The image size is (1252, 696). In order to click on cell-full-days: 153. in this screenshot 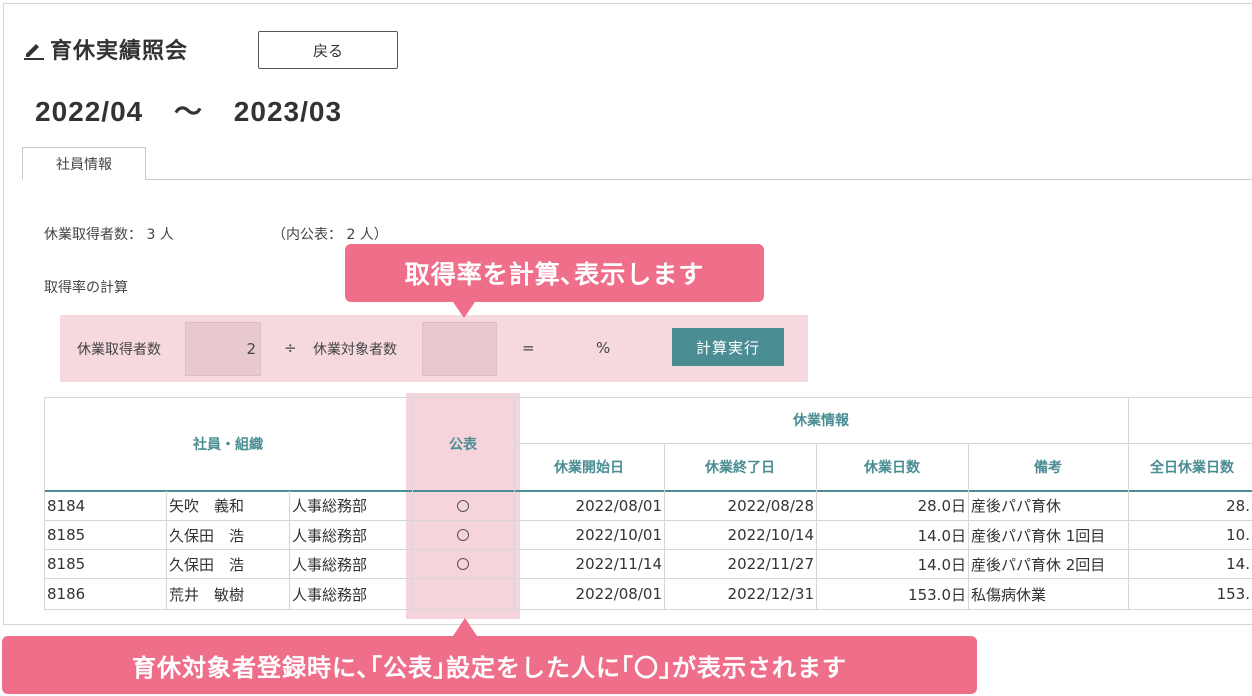, I will do `click(1233, 594)`.